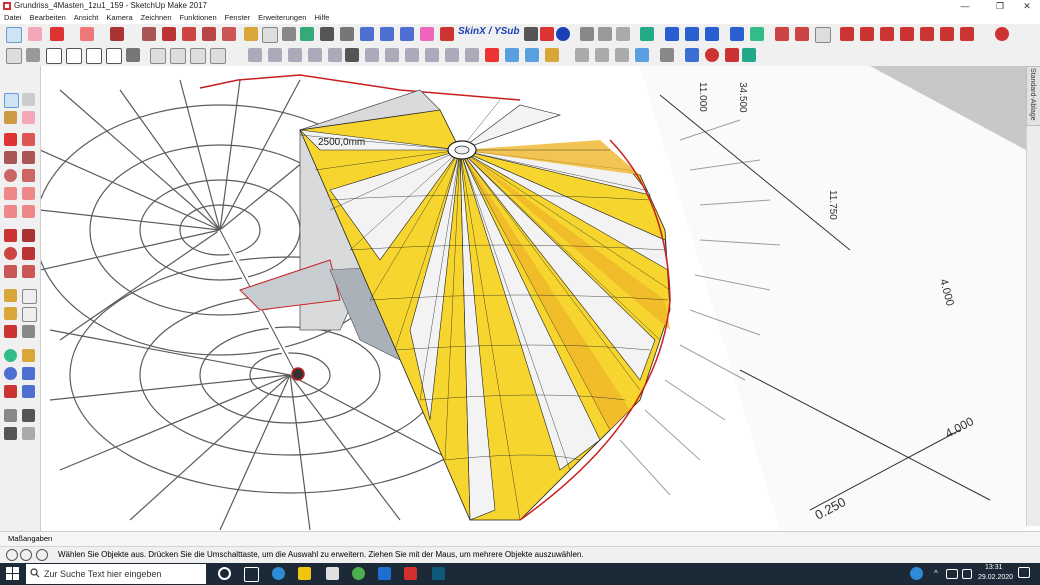 Image resolution: width=1040 pixels, height=585 pixels. Describe the element at coordinates (452, 55) in the screenshot. I see `sandbox-d-icon` at that location.